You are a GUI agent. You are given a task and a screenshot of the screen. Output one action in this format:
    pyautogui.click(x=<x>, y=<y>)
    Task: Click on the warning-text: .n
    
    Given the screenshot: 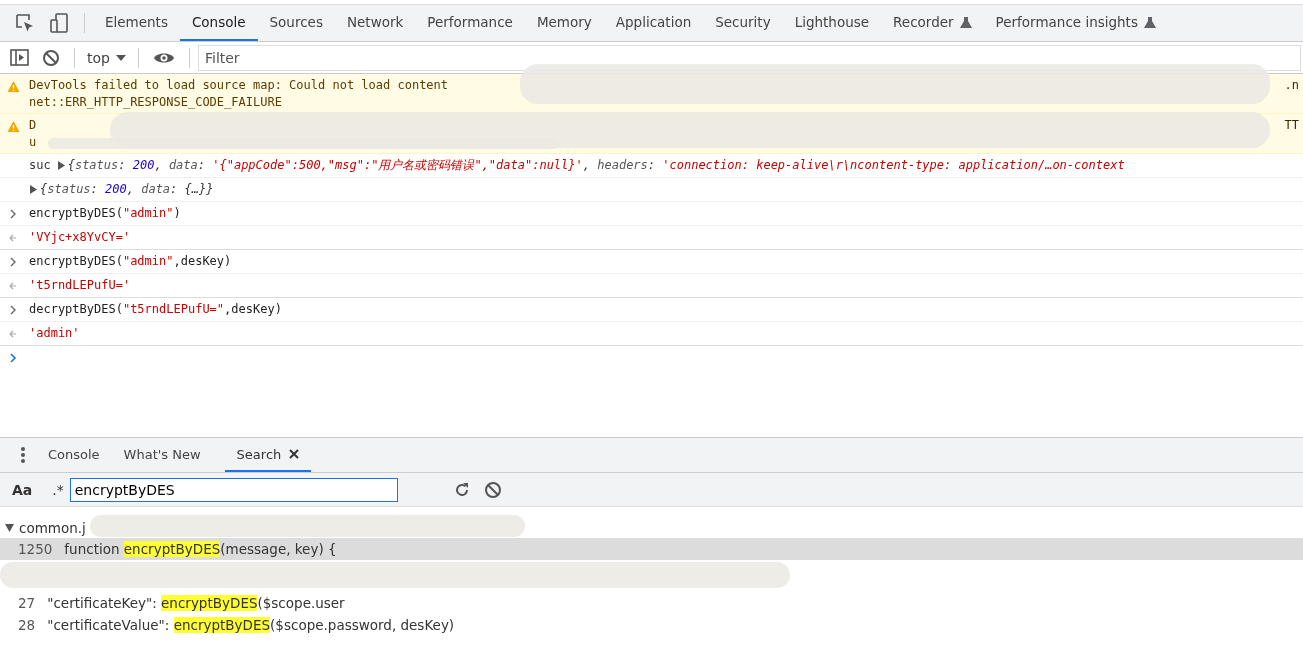 What is the action you would take?
    pyautogui.click(x=1292, y=85)
    